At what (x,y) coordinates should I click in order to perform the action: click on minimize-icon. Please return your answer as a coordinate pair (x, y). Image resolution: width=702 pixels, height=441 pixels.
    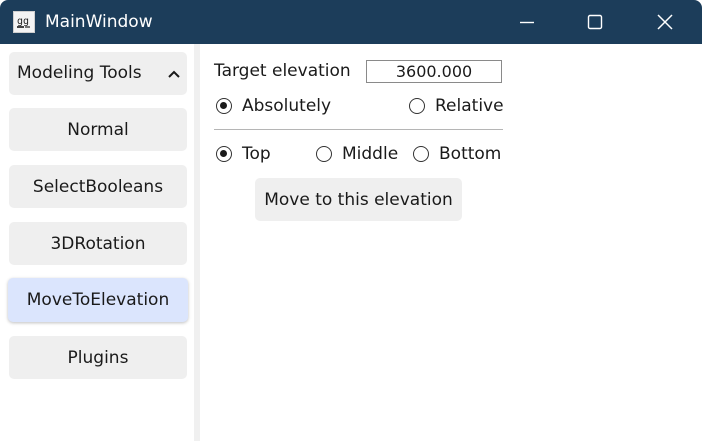
    Looking at the image, I should click on (527, 22).